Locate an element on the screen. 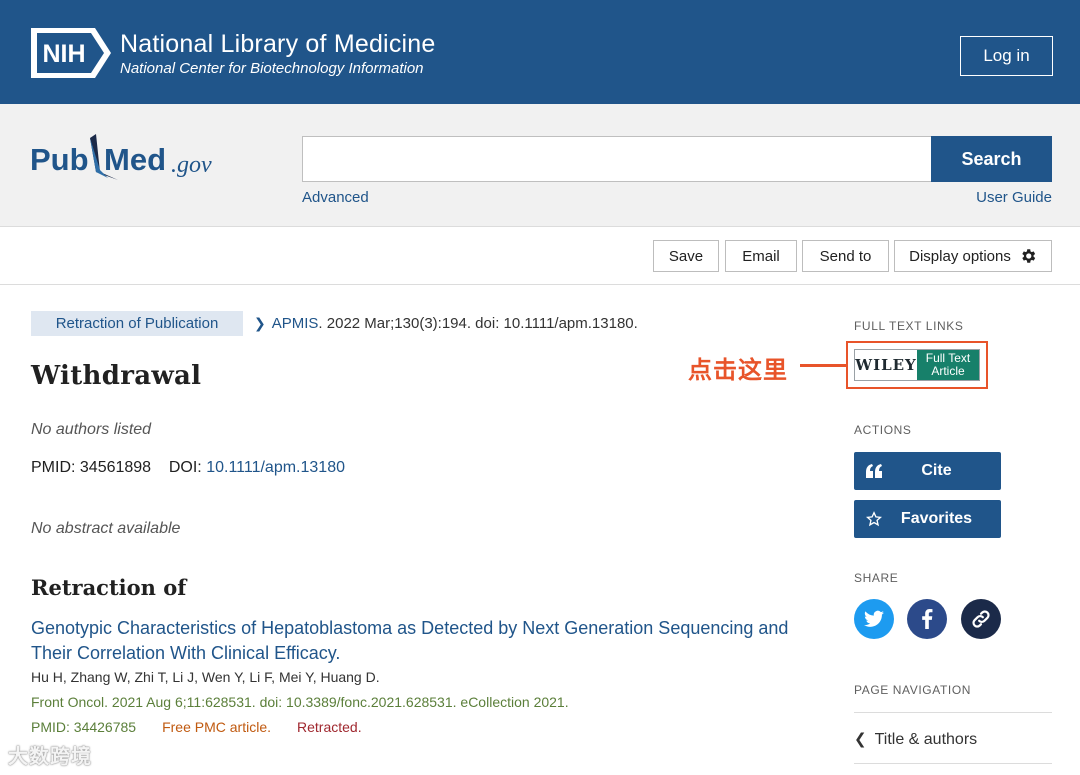 This screenshot has width=1080, height=775. doi-label: DOI: is located at coordinates (185, 467).